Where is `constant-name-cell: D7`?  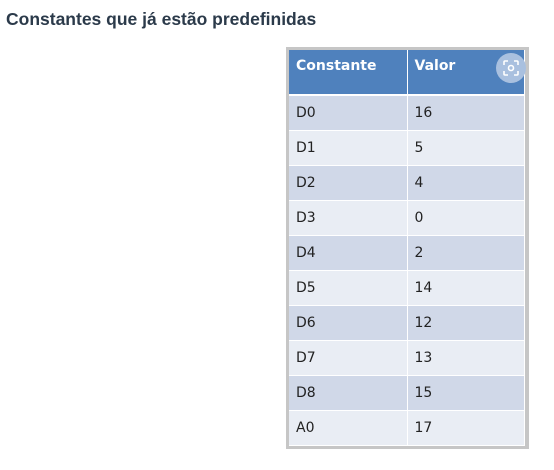 constant-name-cell: D7 is located at coordinates (348, 358).